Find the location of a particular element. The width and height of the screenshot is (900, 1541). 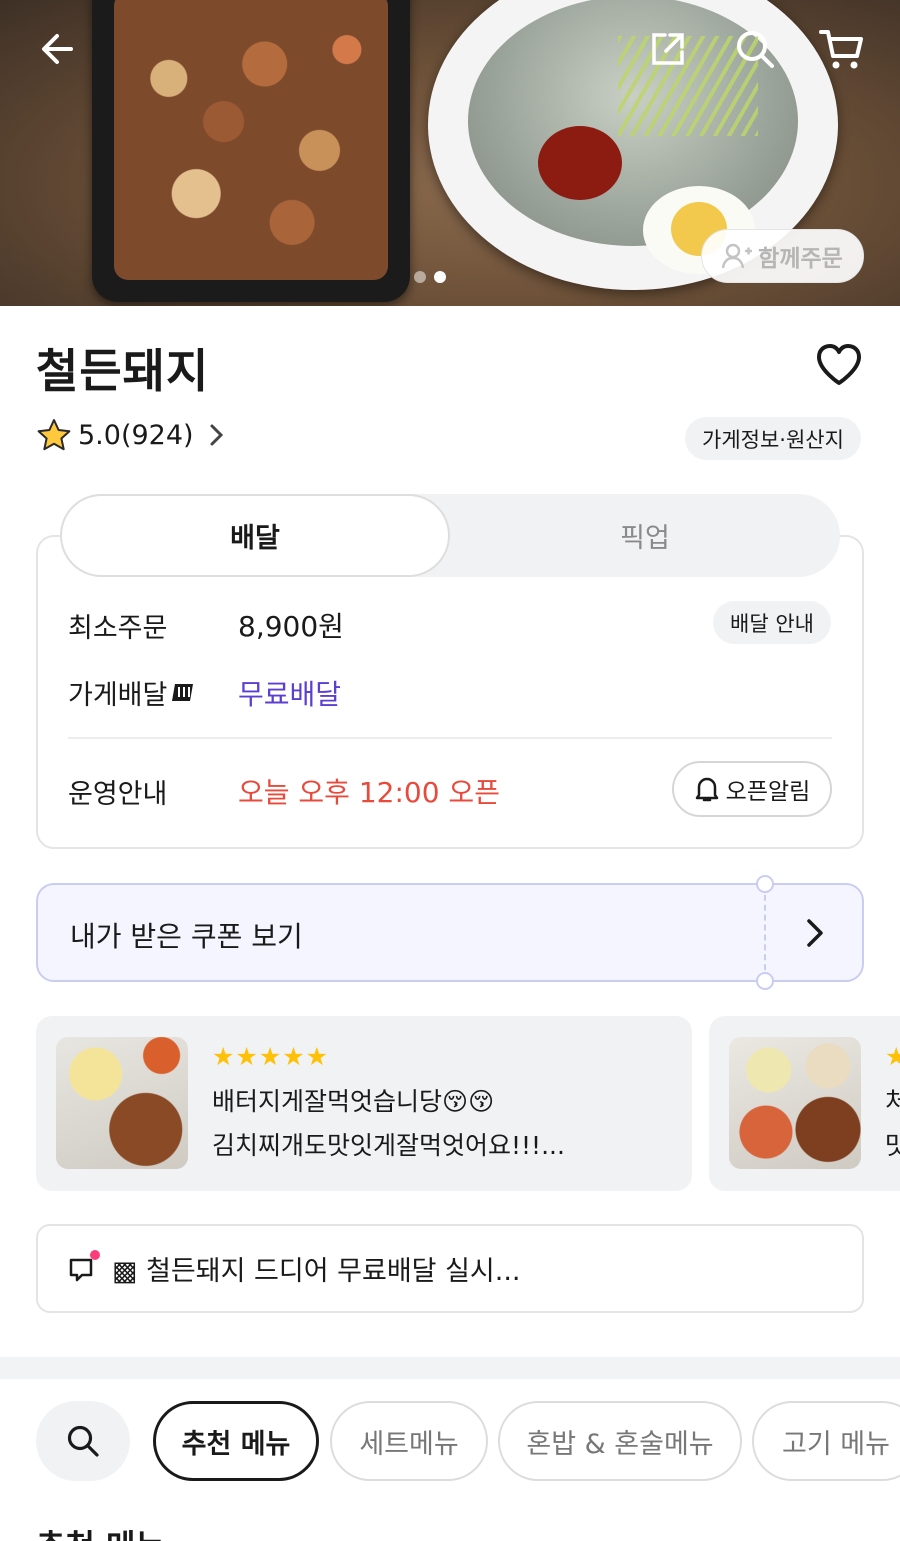

category-tab-meat-menu: 고기 메뉴 is located at coordinates (826, 1441).